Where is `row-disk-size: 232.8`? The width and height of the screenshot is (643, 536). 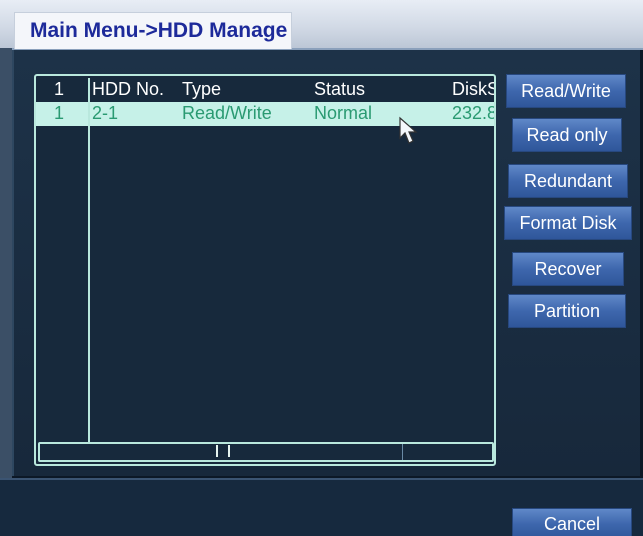
row-disk-size: 232.8 is located at coordinates (473, 113).